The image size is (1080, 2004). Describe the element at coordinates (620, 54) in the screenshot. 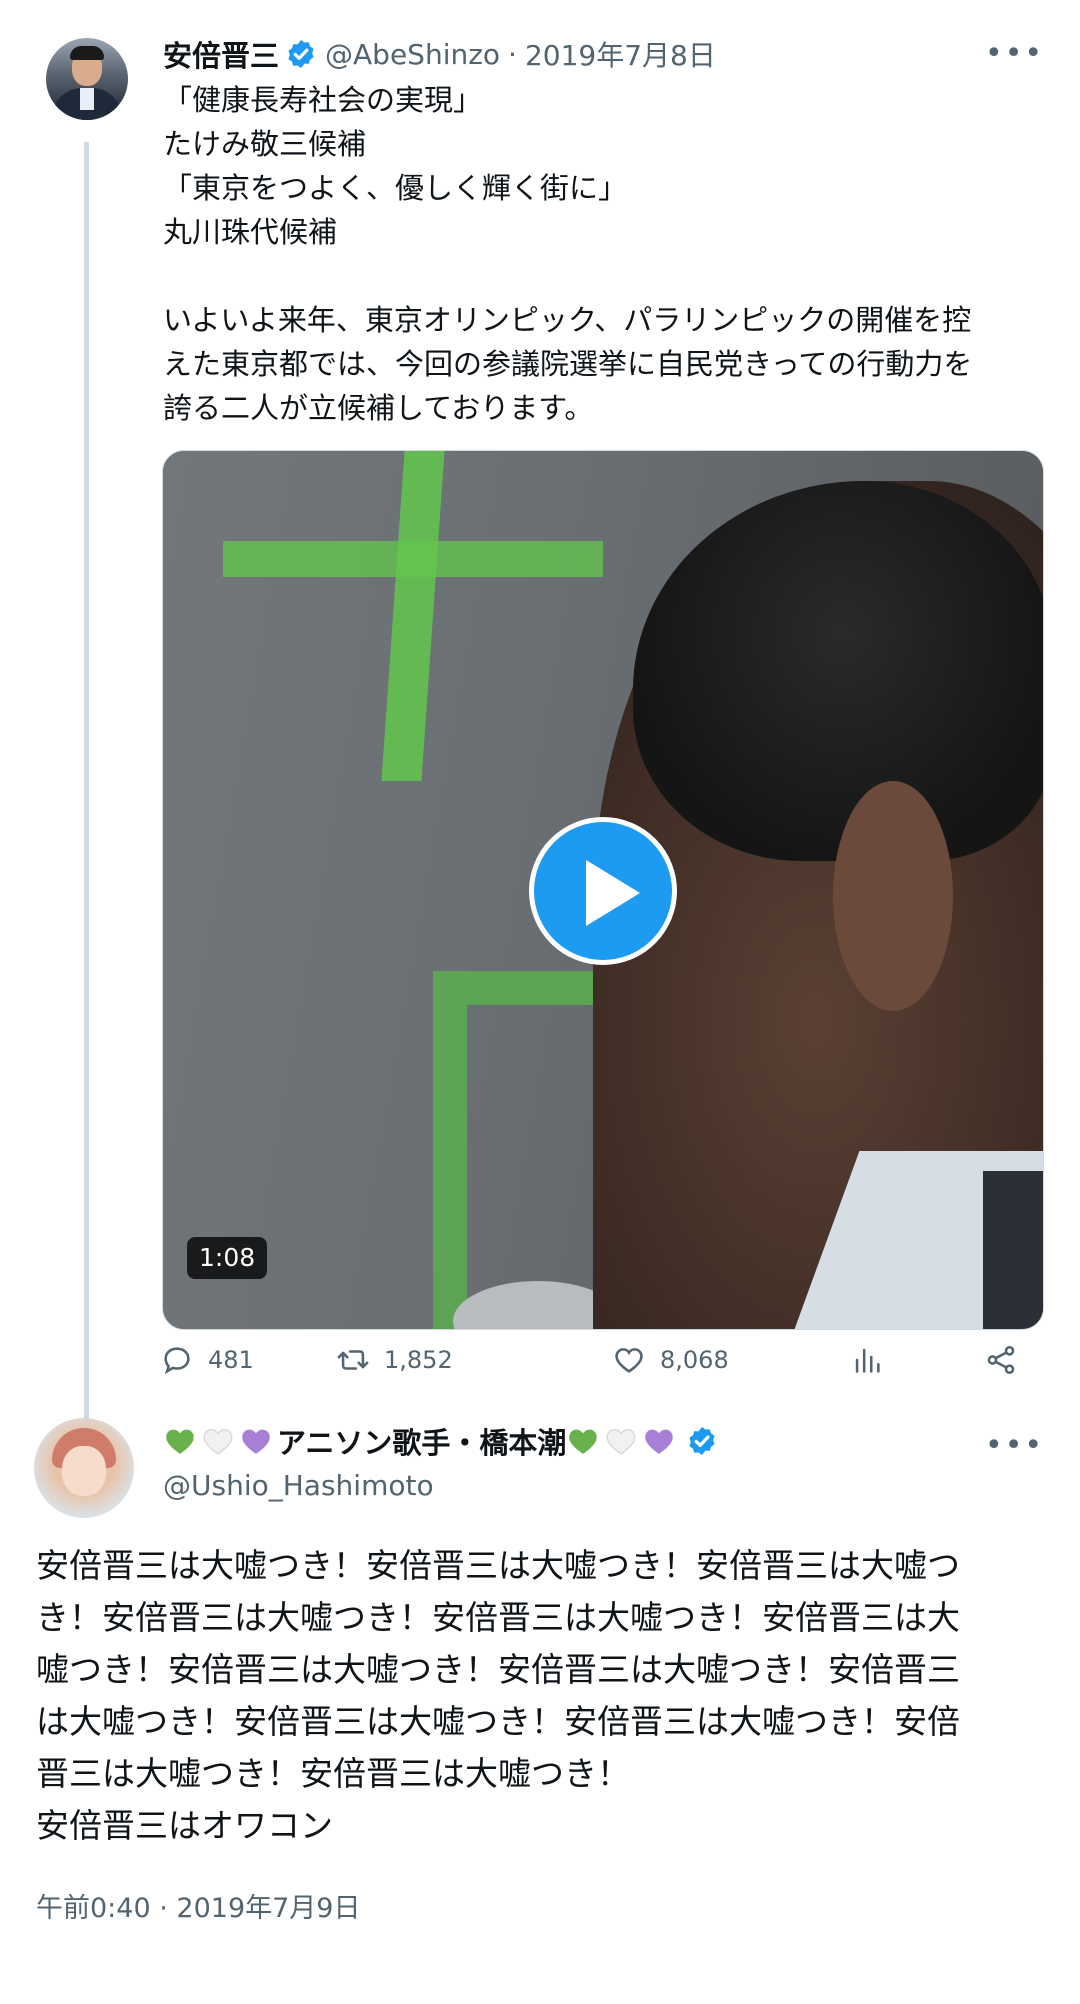

I see `tweet-date: 2019年7月8日` at that location.